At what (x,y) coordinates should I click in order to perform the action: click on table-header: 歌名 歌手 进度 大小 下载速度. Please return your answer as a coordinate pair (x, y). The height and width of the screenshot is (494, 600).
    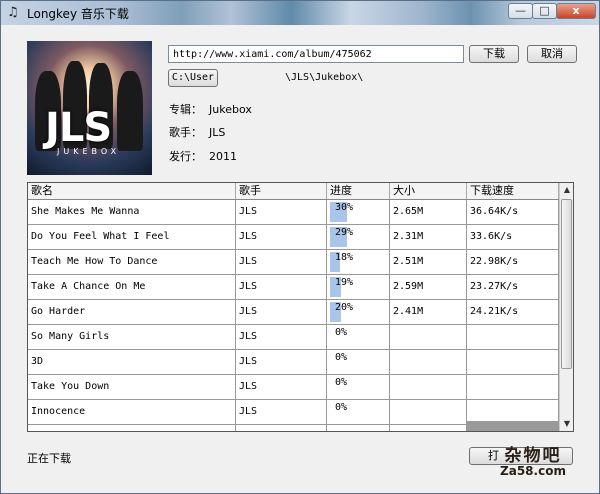
    Looking at the image, I should click on (300, 191).